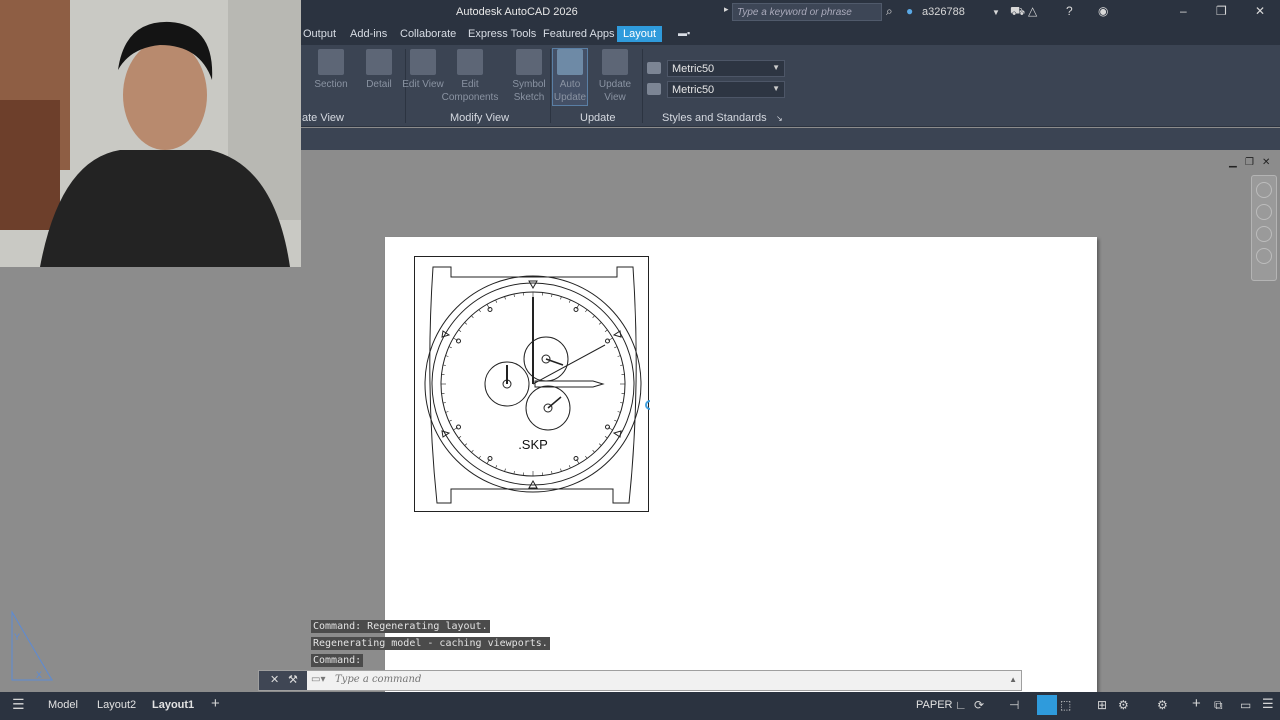 The width and height of the screenshot is (1280, 720). I want to click on command-input, so click(635, 679).